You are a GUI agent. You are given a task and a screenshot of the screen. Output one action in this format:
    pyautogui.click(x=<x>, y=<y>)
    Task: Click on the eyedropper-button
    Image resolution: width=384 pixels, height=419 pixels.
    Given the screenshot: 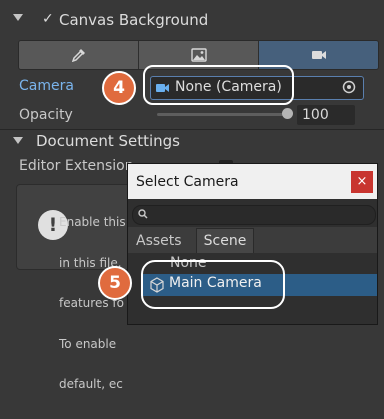 What is the action you would take?
    pyautogui.click(x=79, y=55)
    